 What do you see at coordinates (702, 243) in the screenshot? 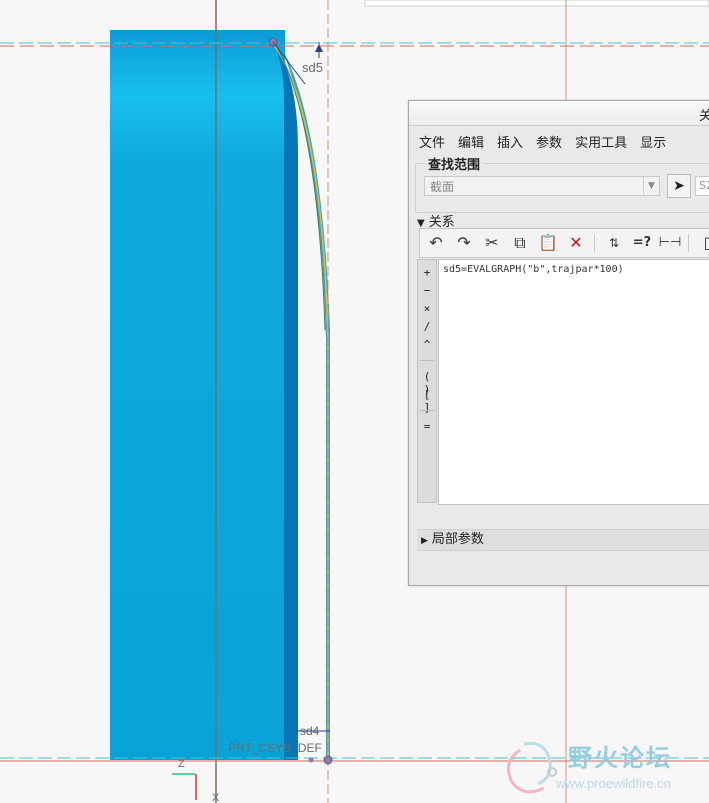
I see `more-tools-icon: ▯` at bounding box center [702, 243].